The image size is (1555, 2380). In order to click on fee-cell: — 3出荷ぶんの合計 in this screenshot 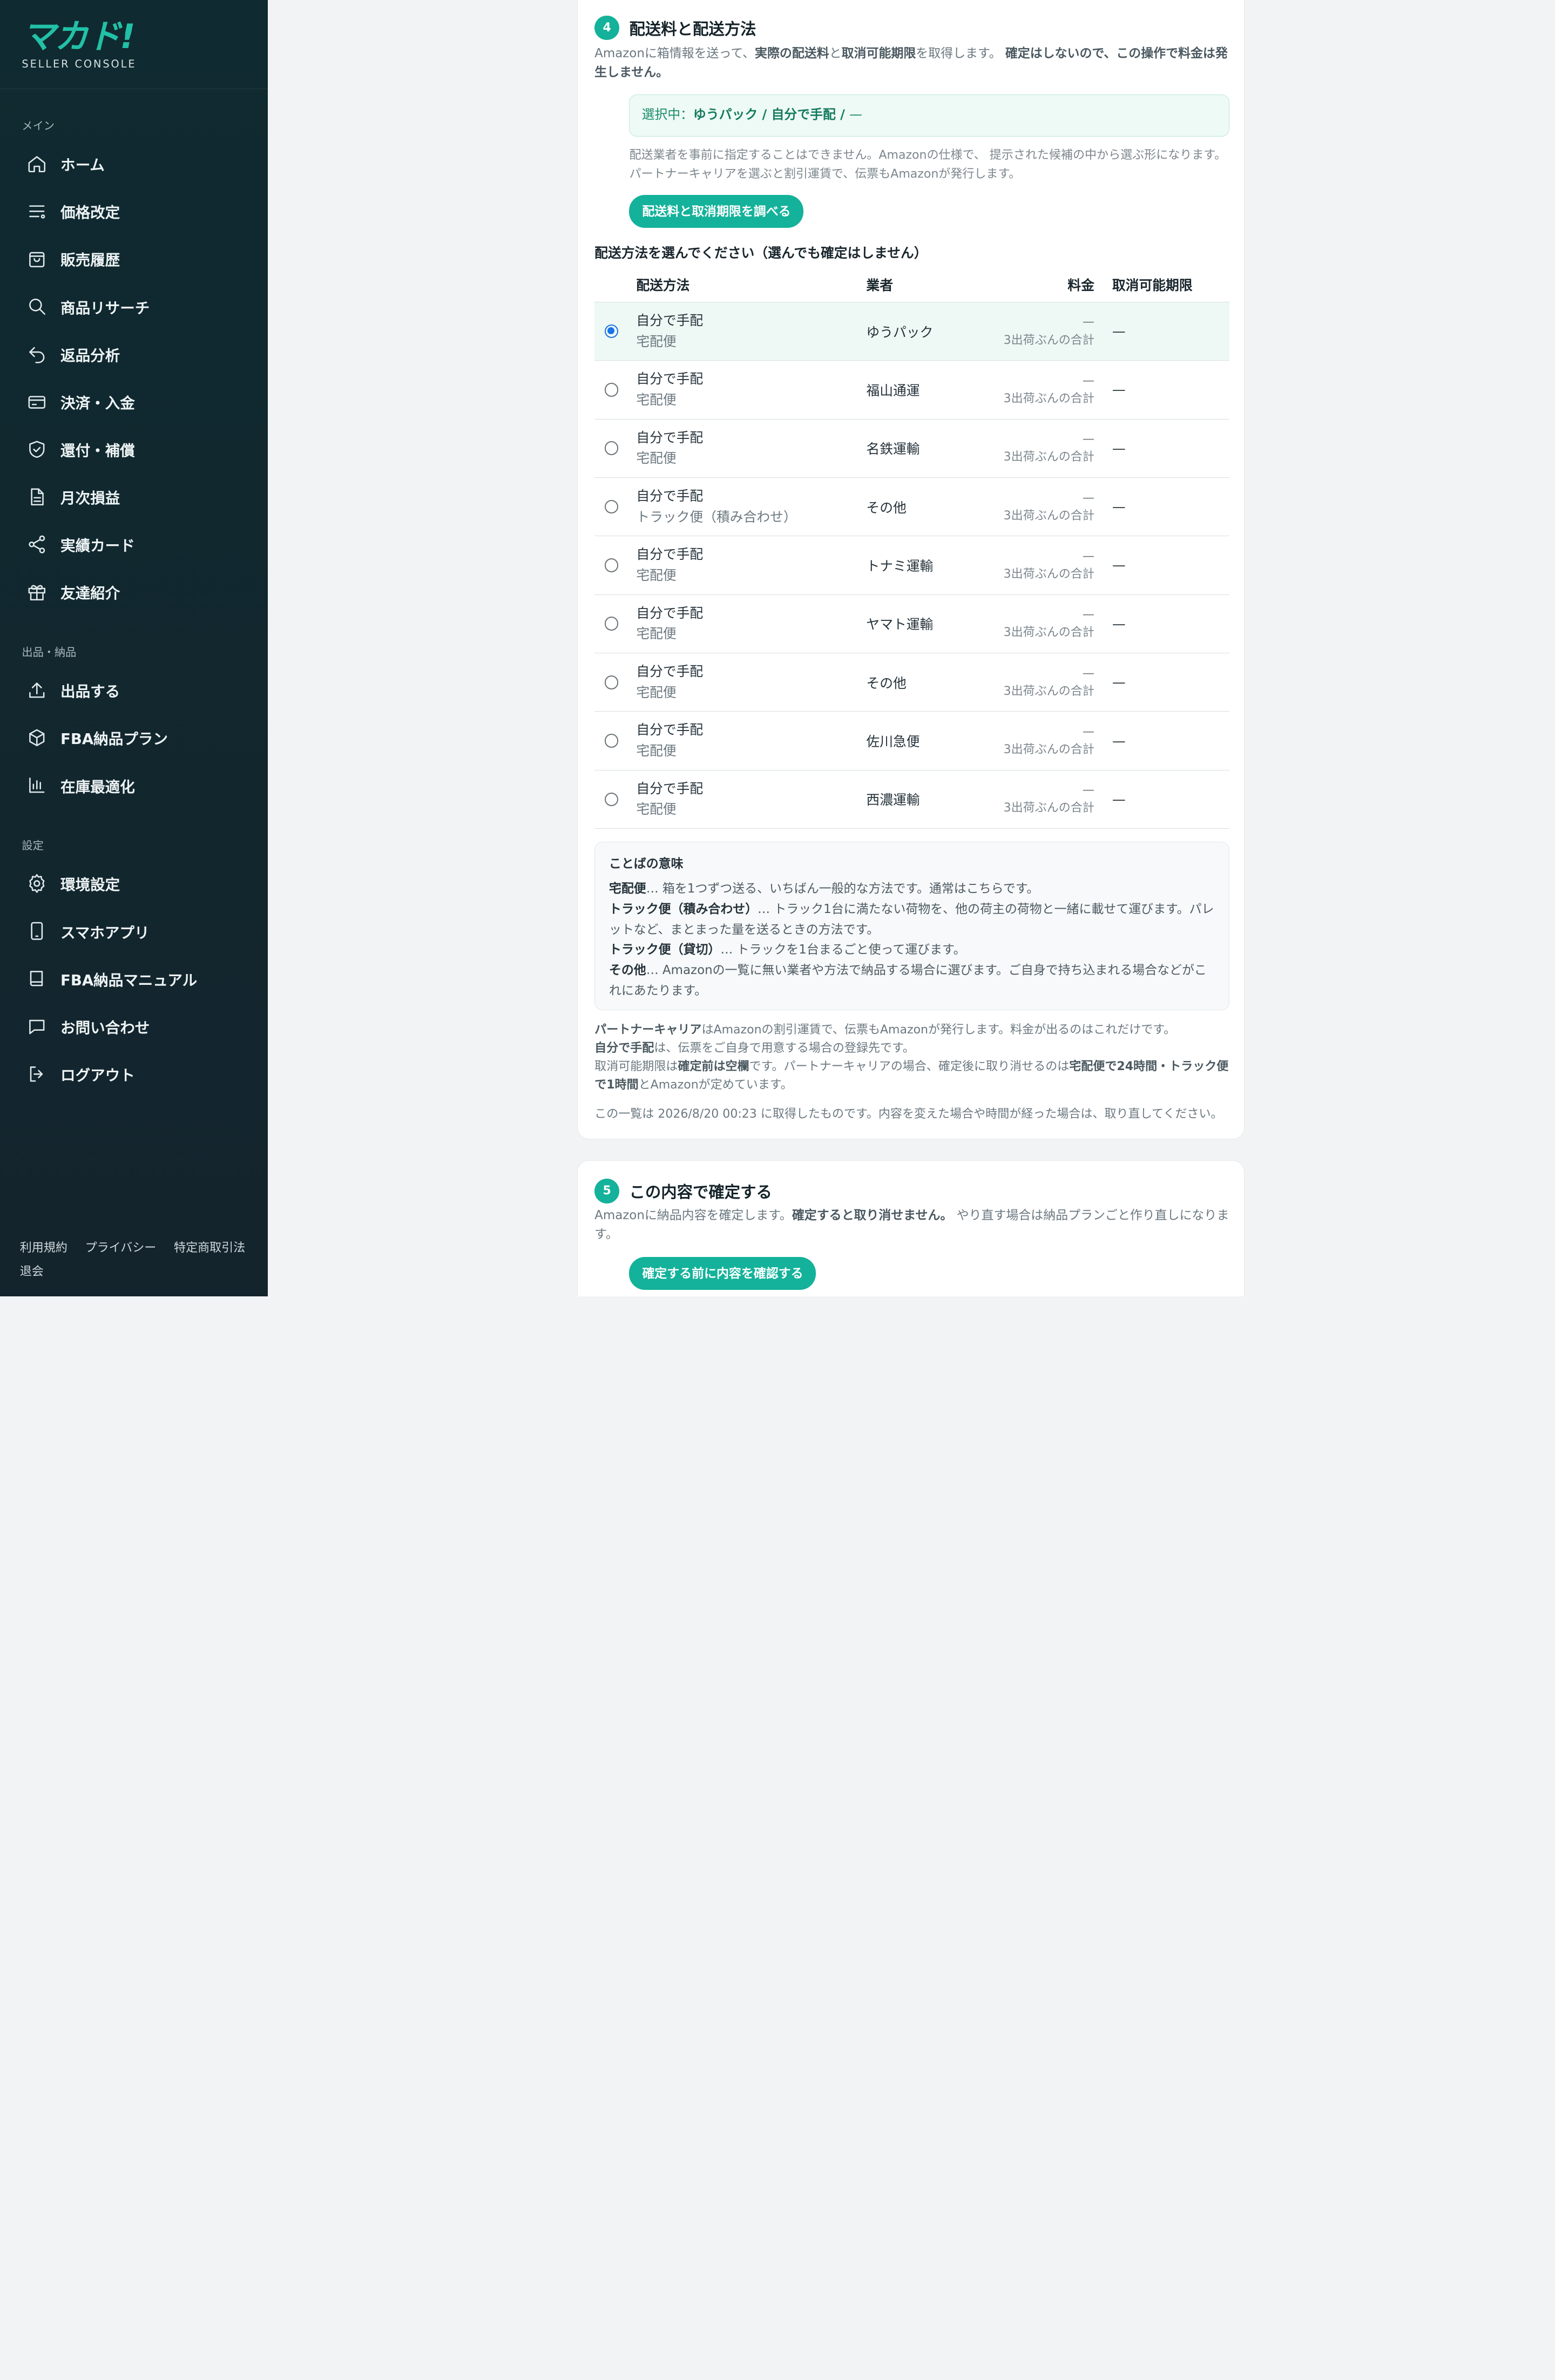, I will do `click(1048, 565)`.